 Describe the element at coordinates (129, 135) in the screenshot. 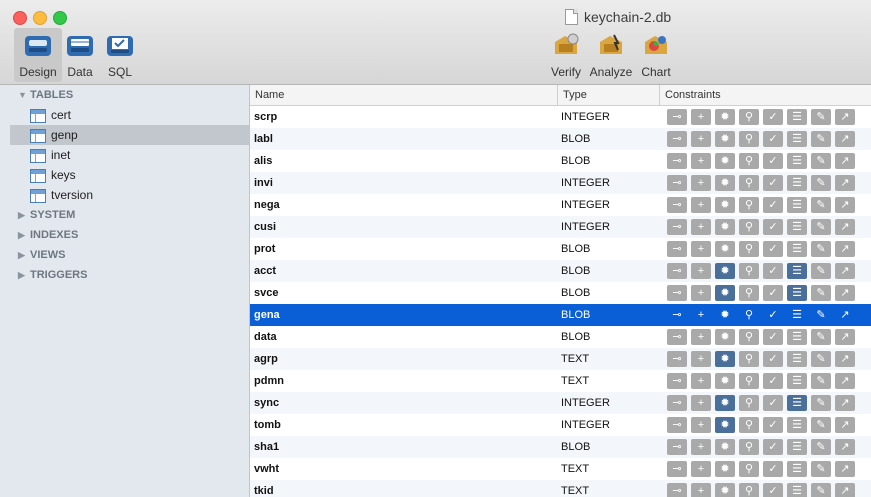

I see `sidebar-item-genp: genp` at that location.